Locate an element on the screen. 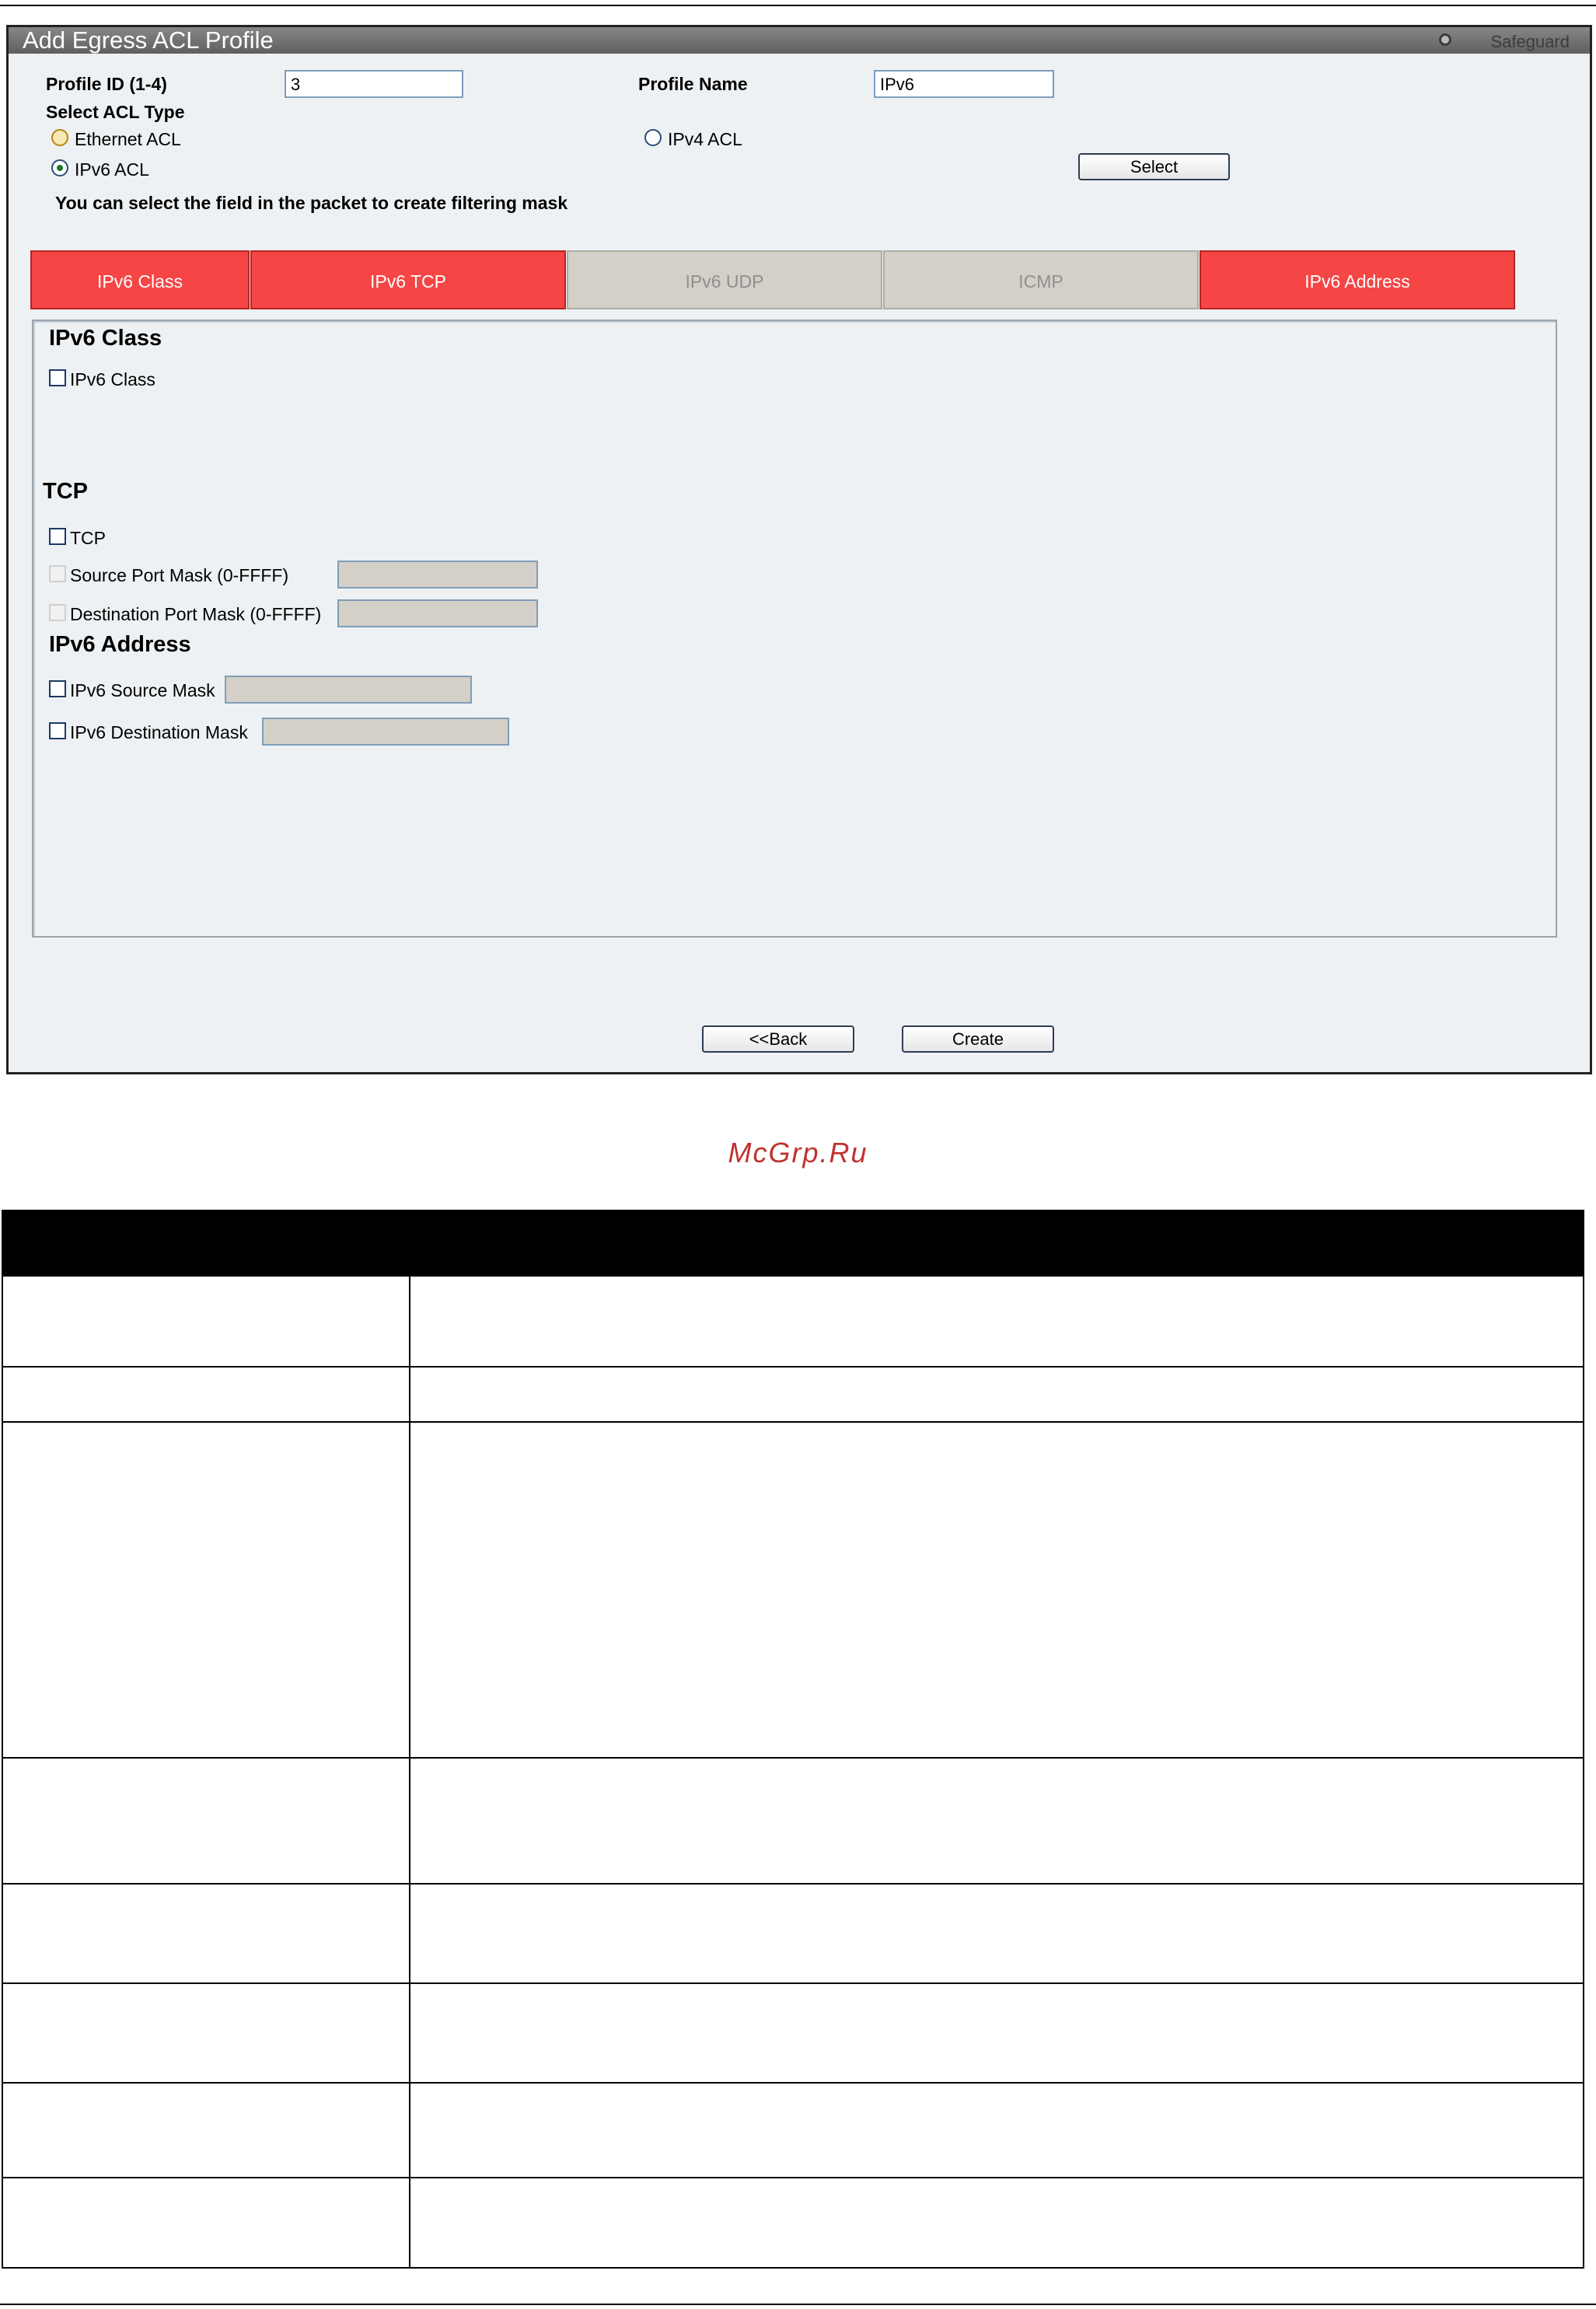 Image resolution: width=1596 pixels, height=2309 pixels. title-bar: Add Egress ACL Profile Safeguard is located at coordinates (800, 40).